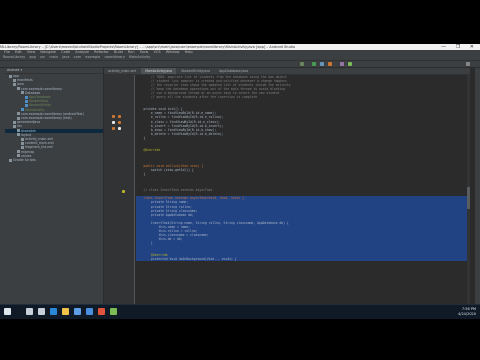  I want to click on code-line, so click(303, 263).